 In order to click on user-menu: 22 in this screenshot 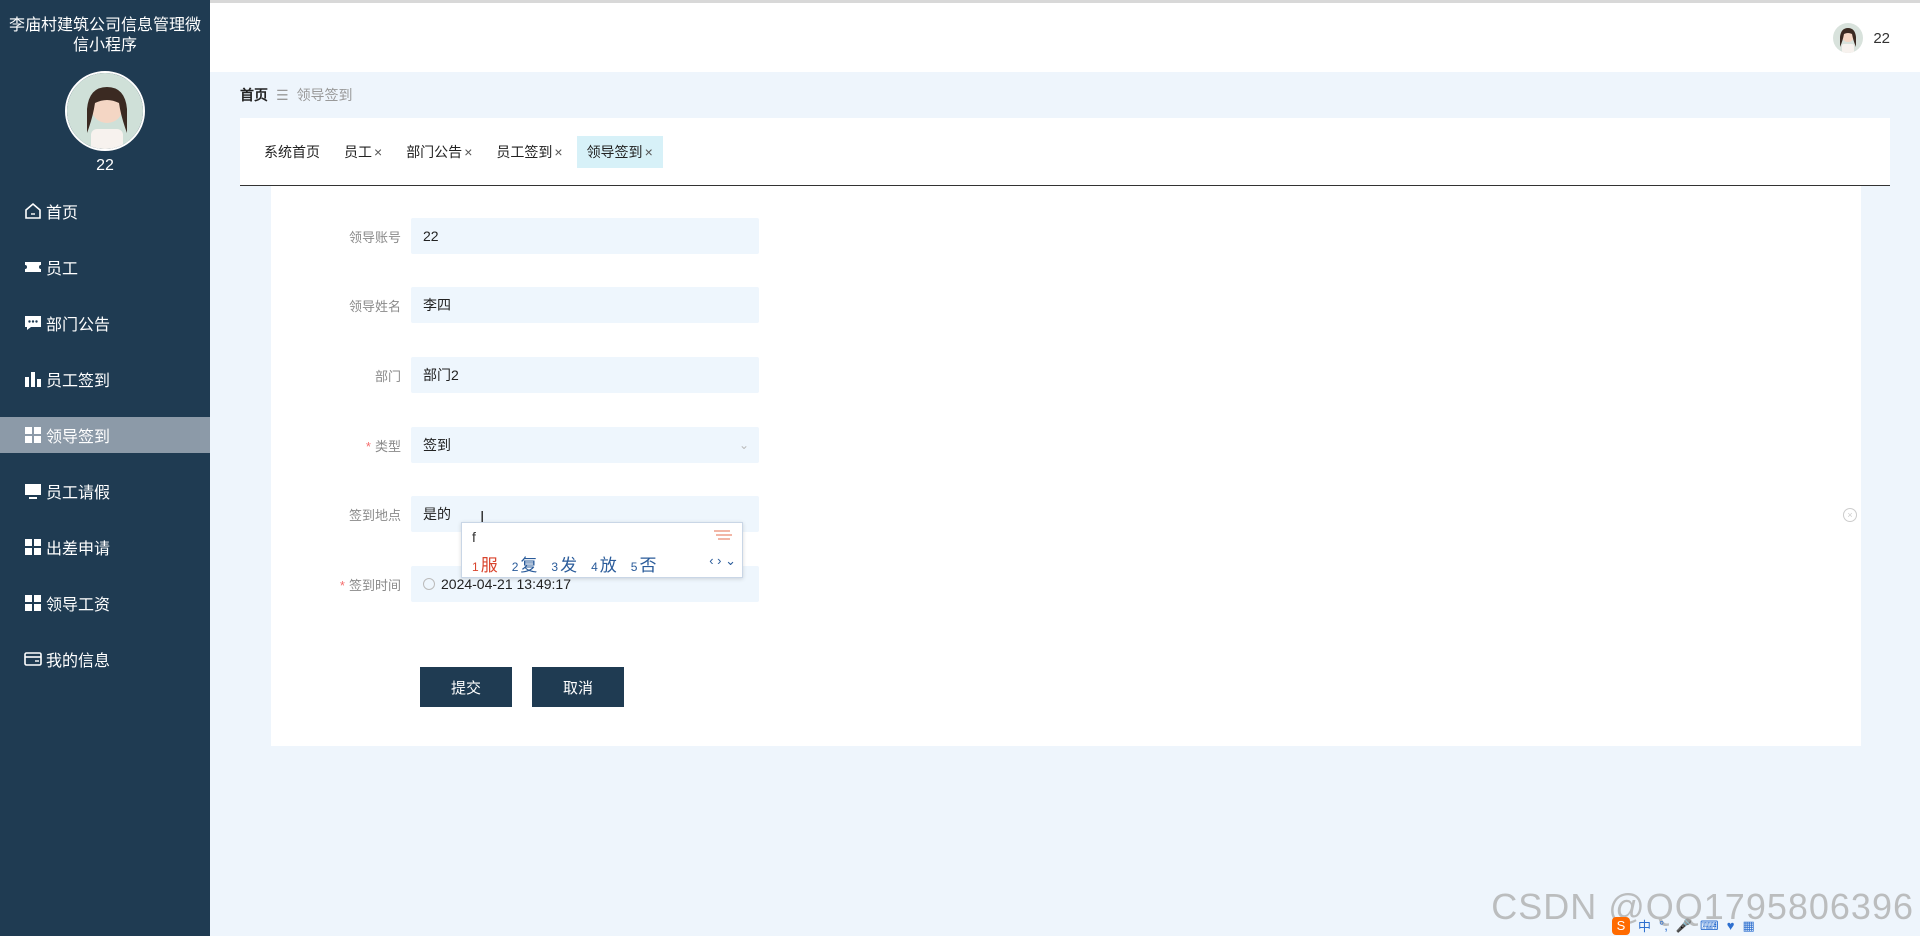, I will do `click(1861, 38)`.